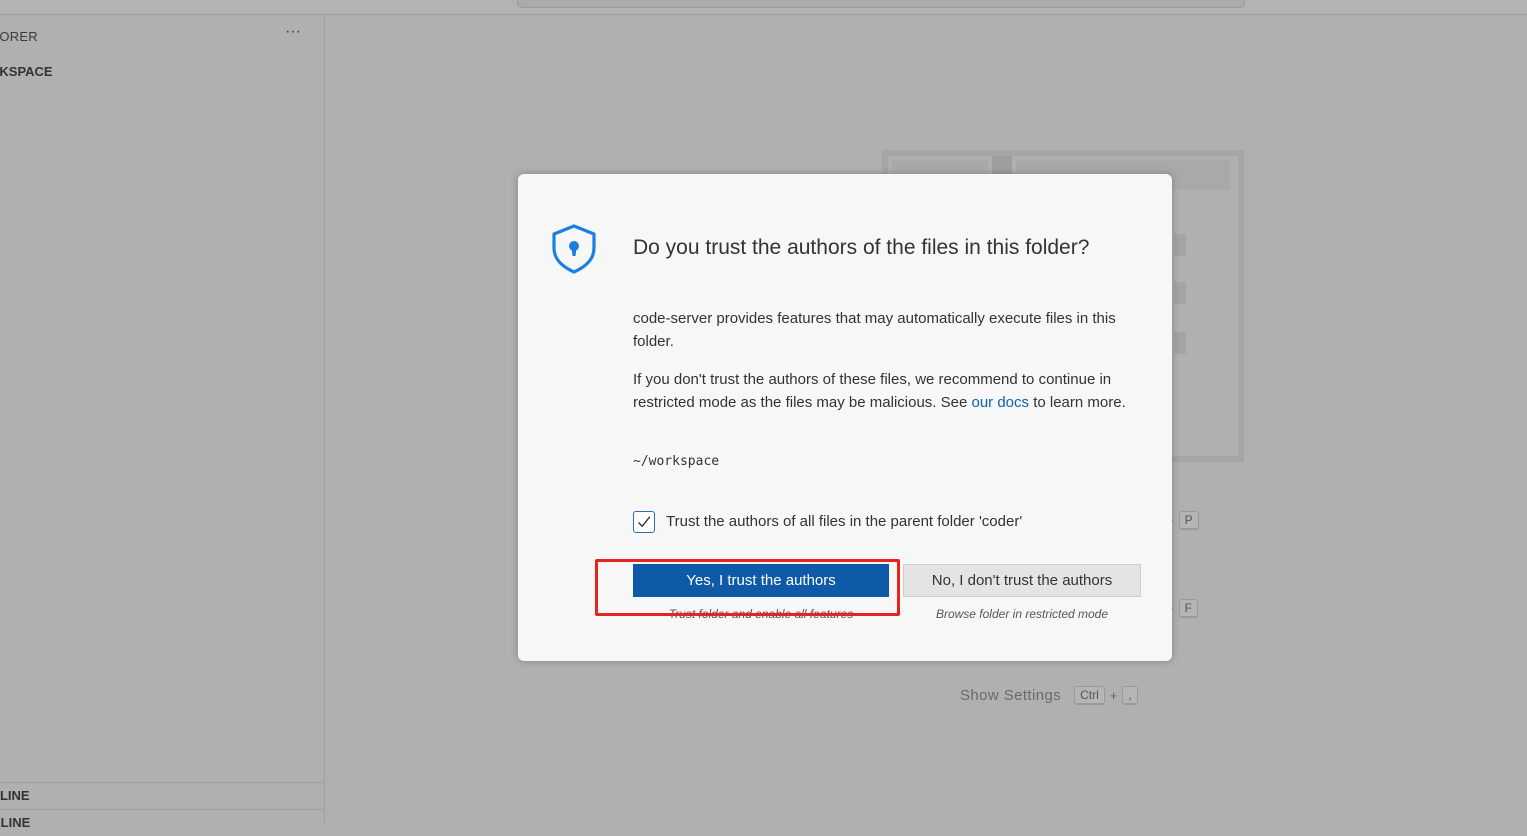 The height and width of the screenshot is (836, 1527). What do you see at coordinates (1130, 695) in the screenshot?
I see `shortcut-key: ,` at bounding box center [1130, 695].